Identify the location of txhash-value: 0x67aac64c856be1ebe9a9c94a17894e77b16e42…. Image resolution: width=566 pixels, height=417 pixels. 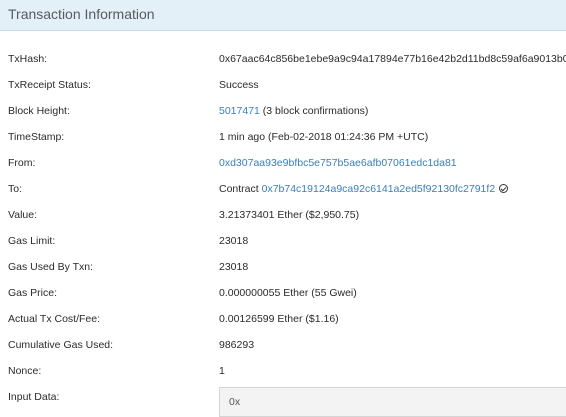
(392, 59).